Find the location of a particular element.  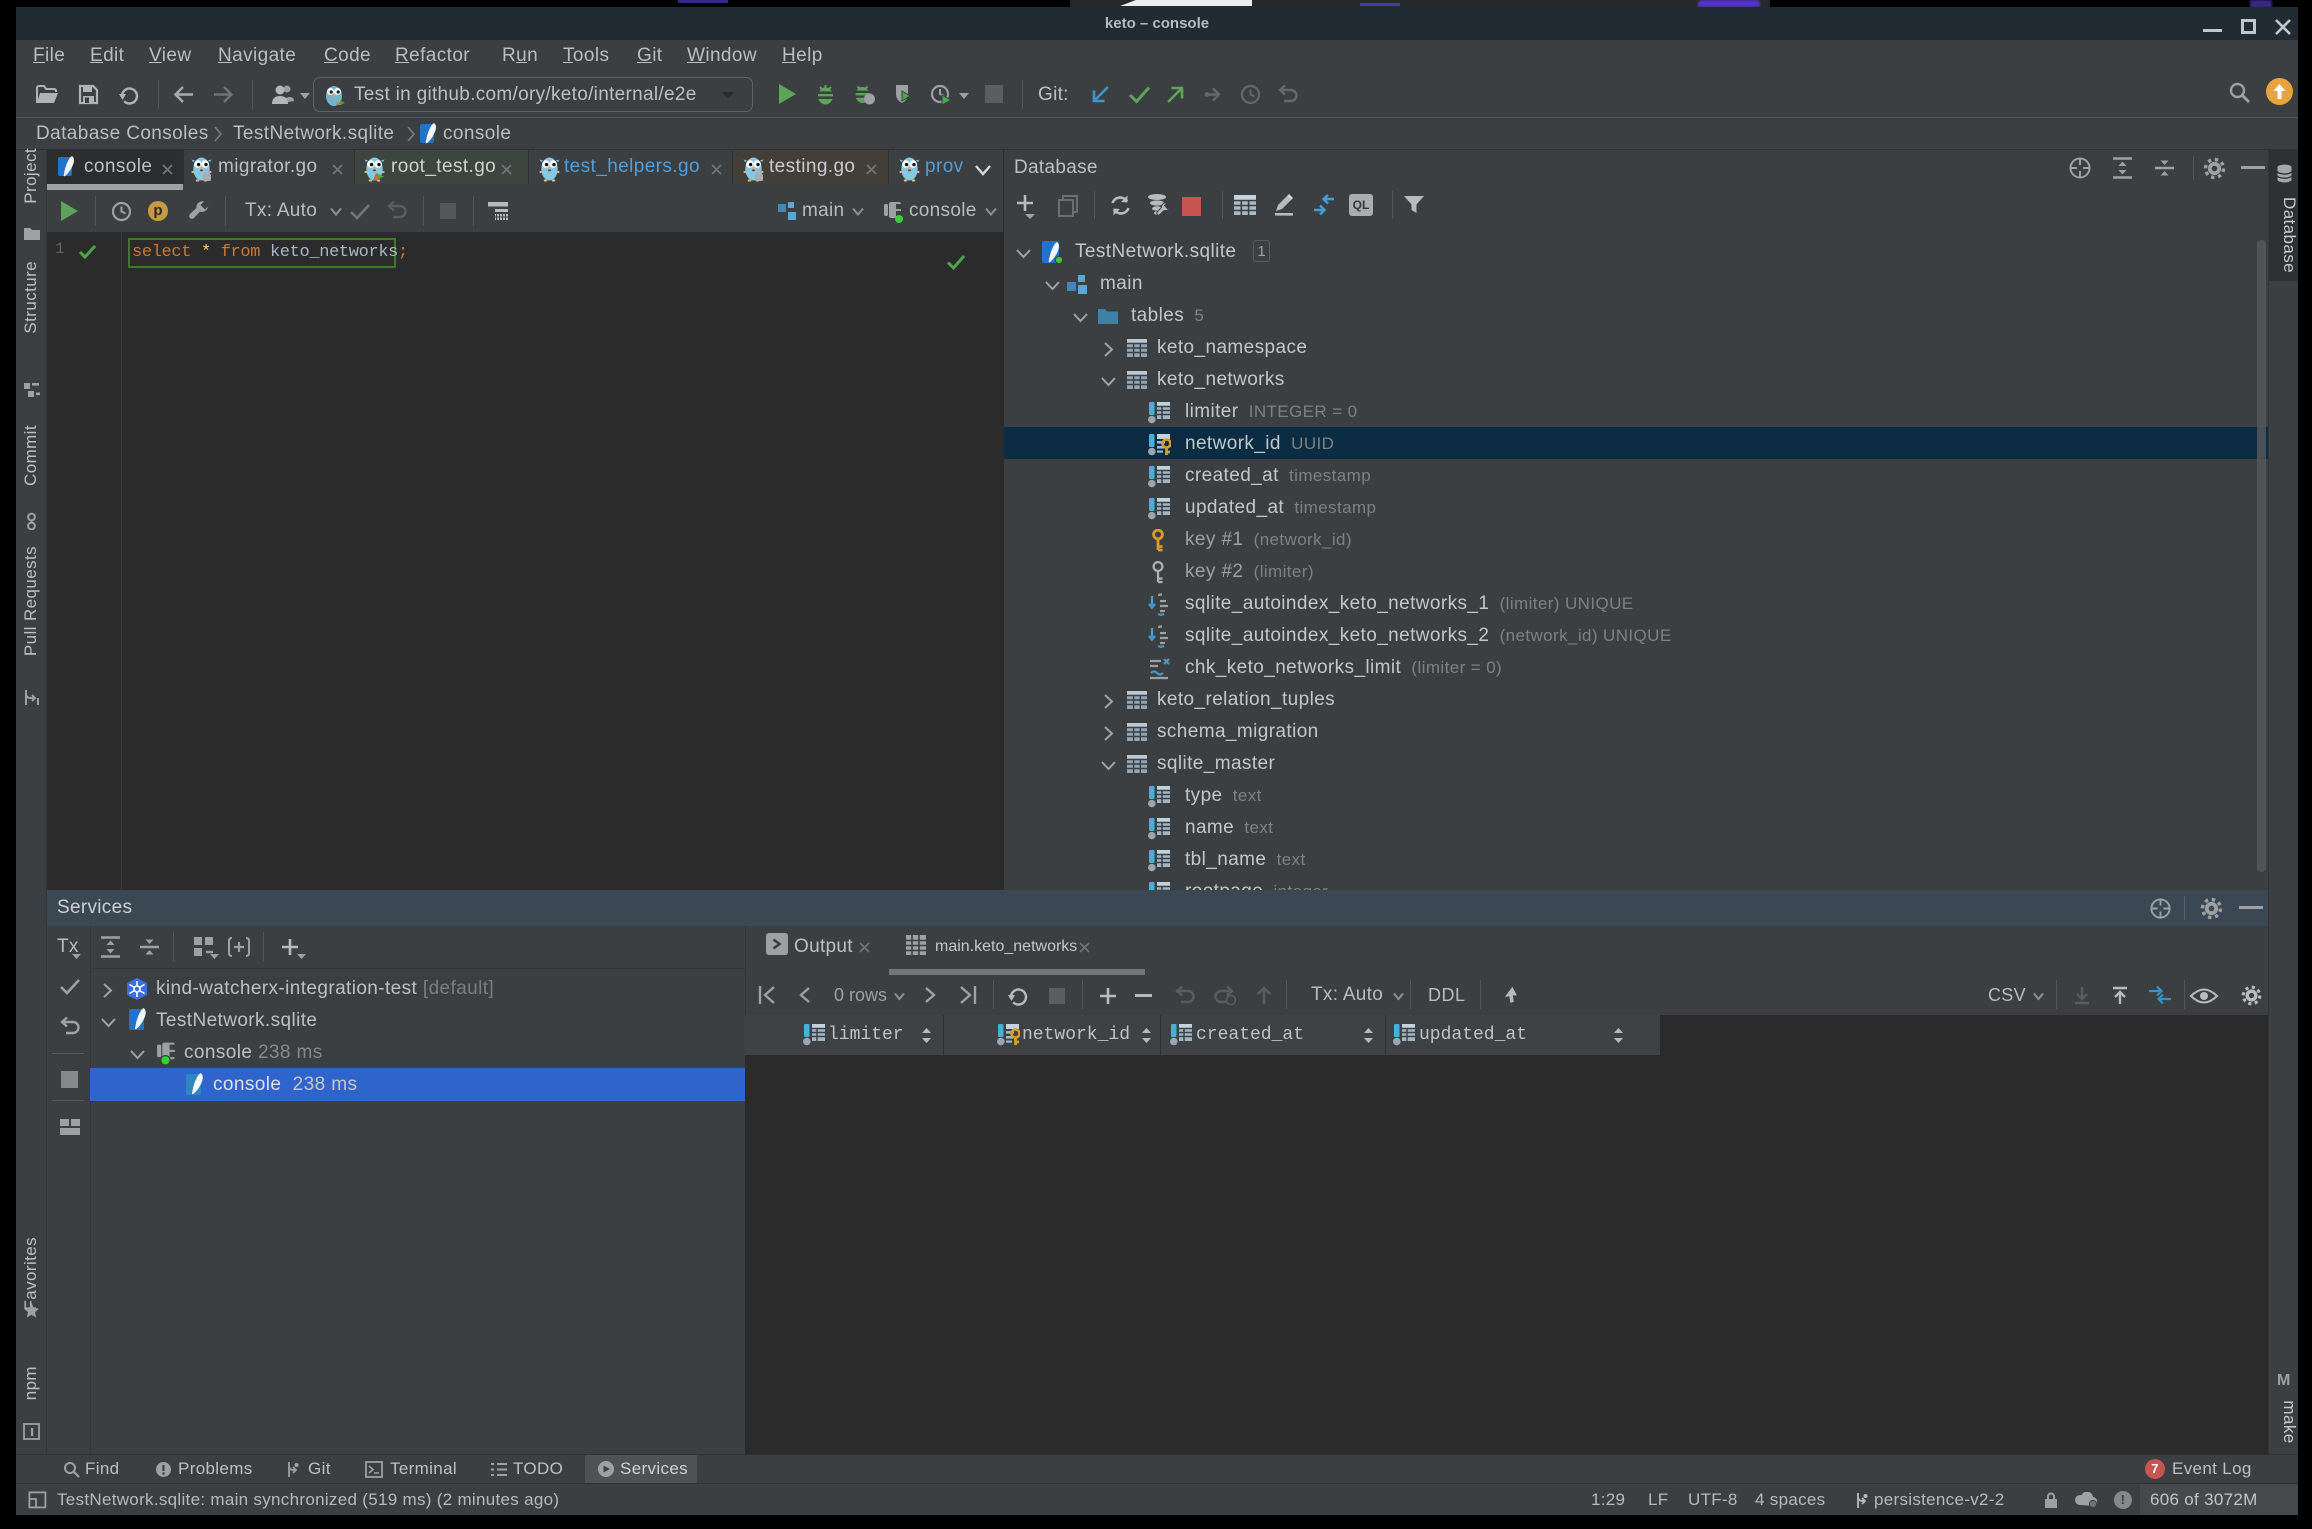

svg-text: make is located at coordinates (2289, 1421).